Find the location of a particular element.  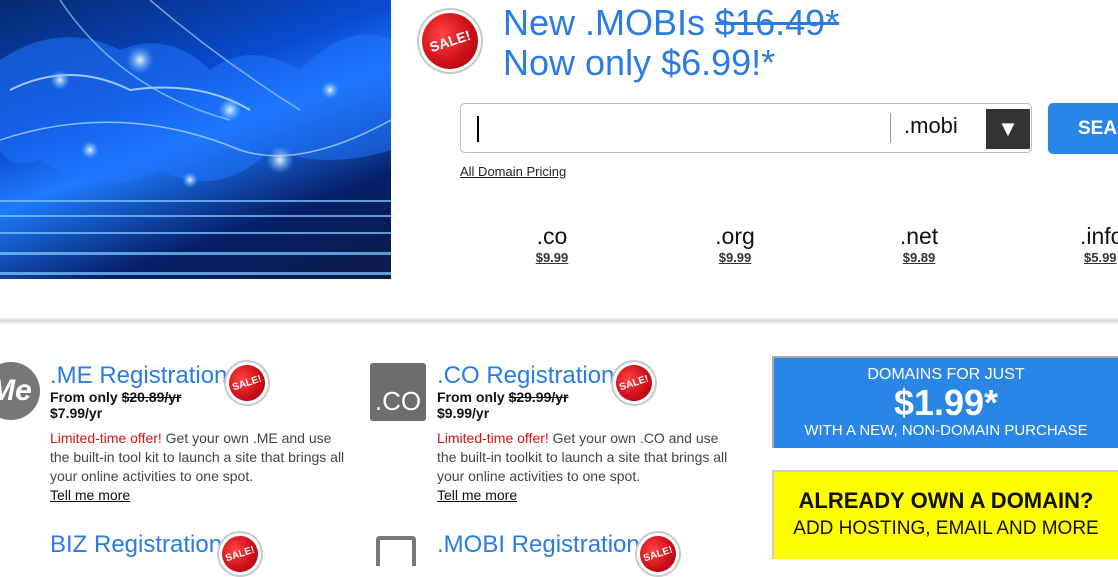

tld-item-net: .net $9.89 is located at coordinates (919, 244).